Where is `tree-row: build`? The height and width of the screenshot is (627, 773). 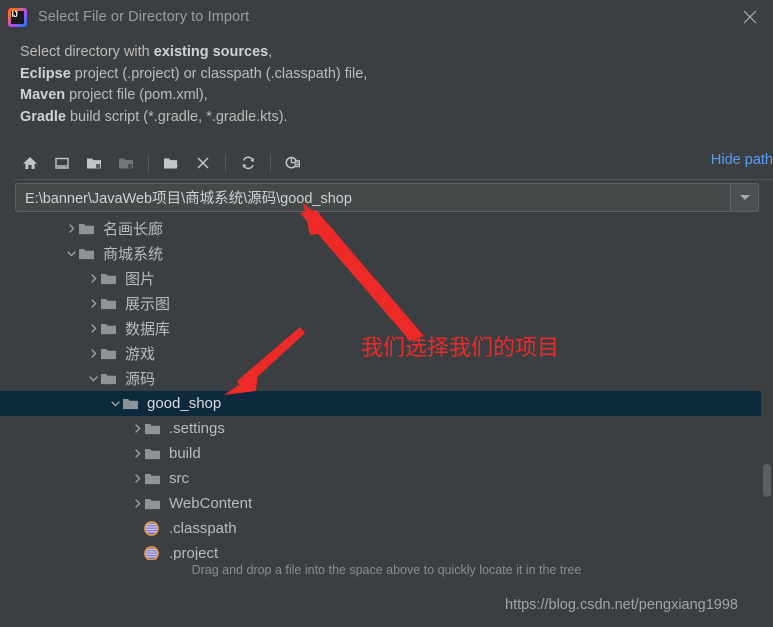
tree-row: build is located at coordinates (386, 453).